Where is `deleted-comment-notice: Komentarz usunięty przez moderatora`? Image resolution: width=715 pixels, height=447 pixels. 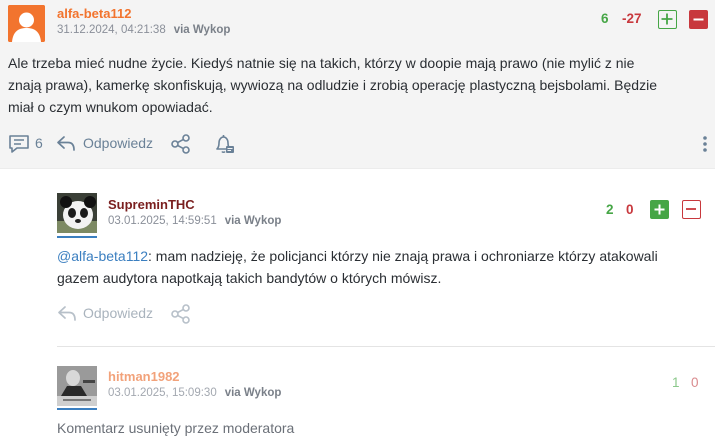 deleted-comment-notice: Komentarz usunięty przez moderatora is located at coordinates (176, 428).